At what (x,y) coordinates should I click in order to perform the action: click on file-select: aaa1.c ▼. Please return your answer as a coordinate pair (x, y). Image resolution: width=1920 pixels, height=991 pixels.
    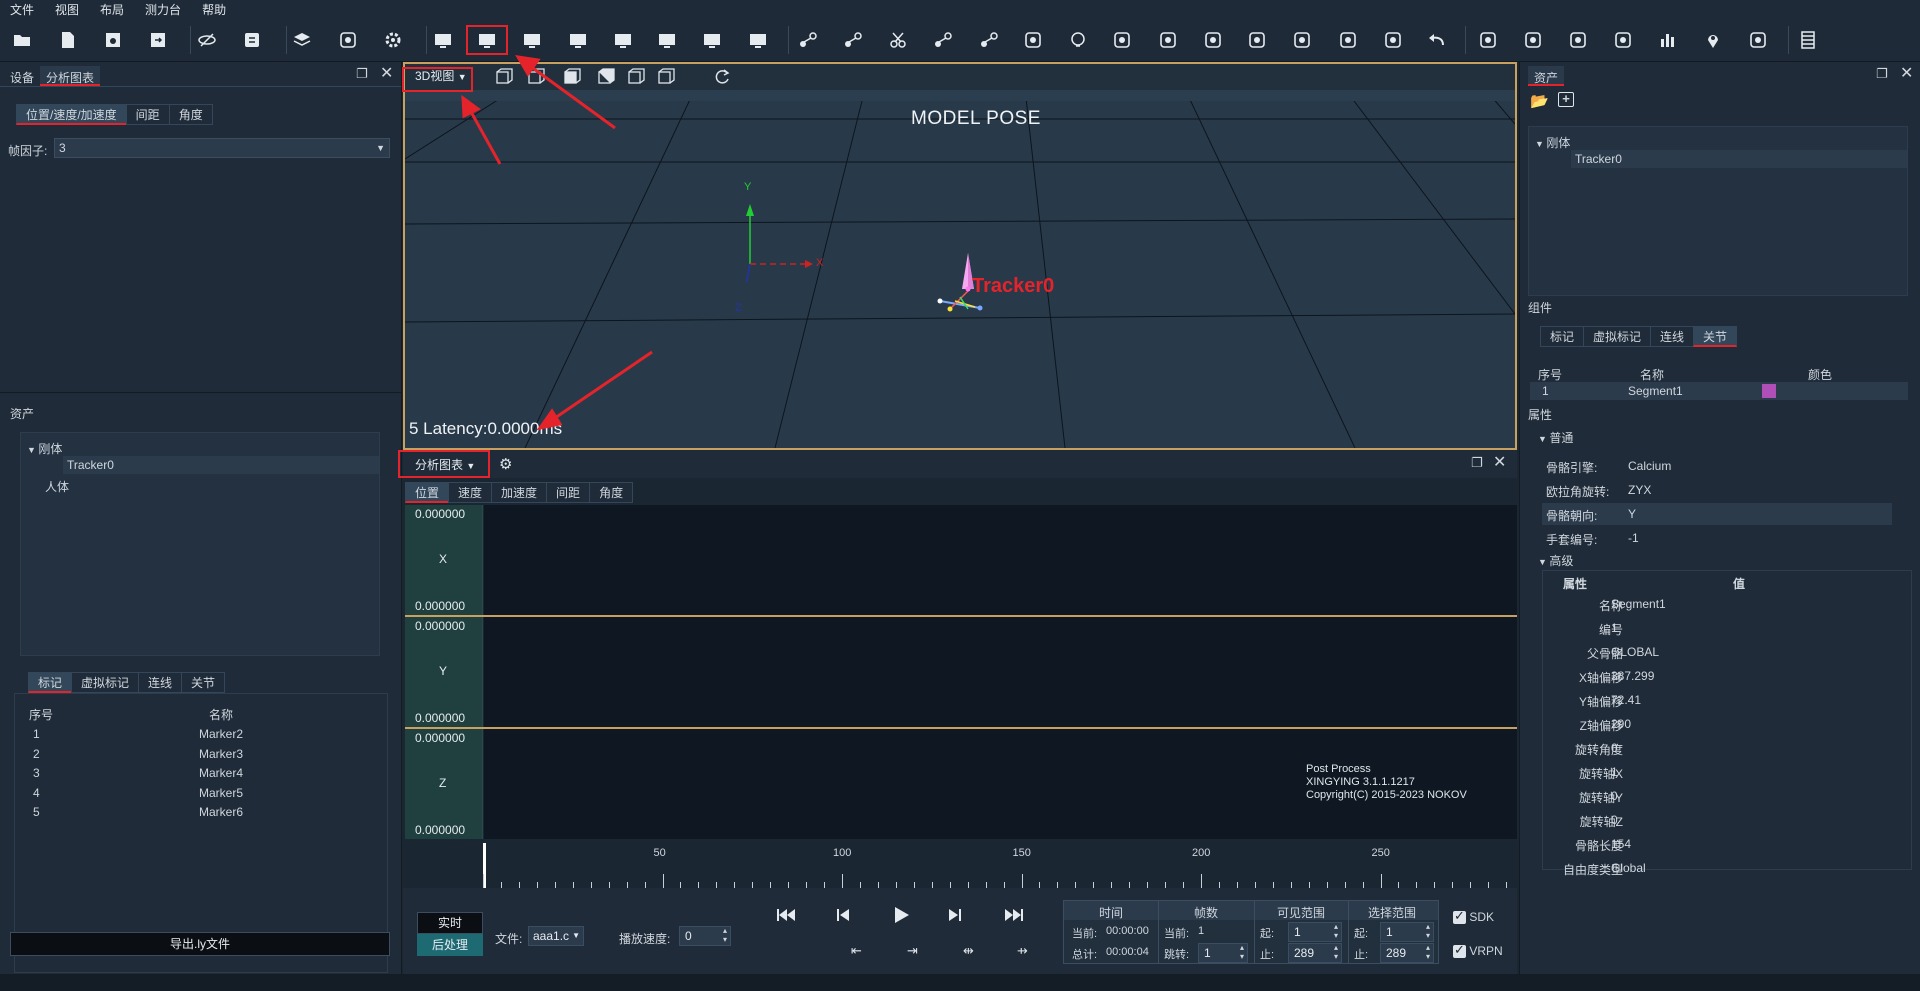
    Looking at the image, I should click on (556, 936).